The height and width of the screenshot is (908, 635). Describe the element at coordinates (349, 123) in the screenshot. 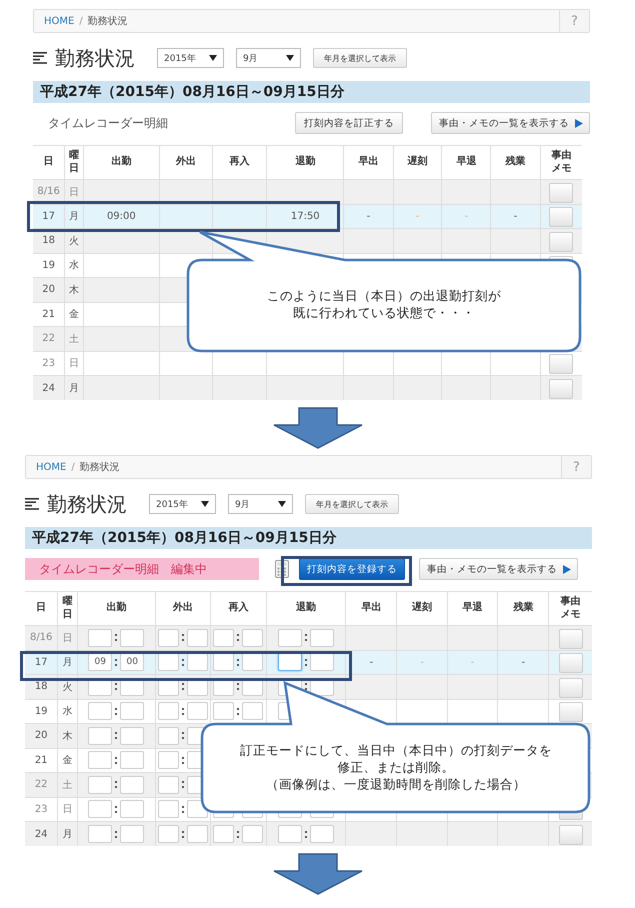

I see `action-button: 打刻内容を訂正する` at that location.